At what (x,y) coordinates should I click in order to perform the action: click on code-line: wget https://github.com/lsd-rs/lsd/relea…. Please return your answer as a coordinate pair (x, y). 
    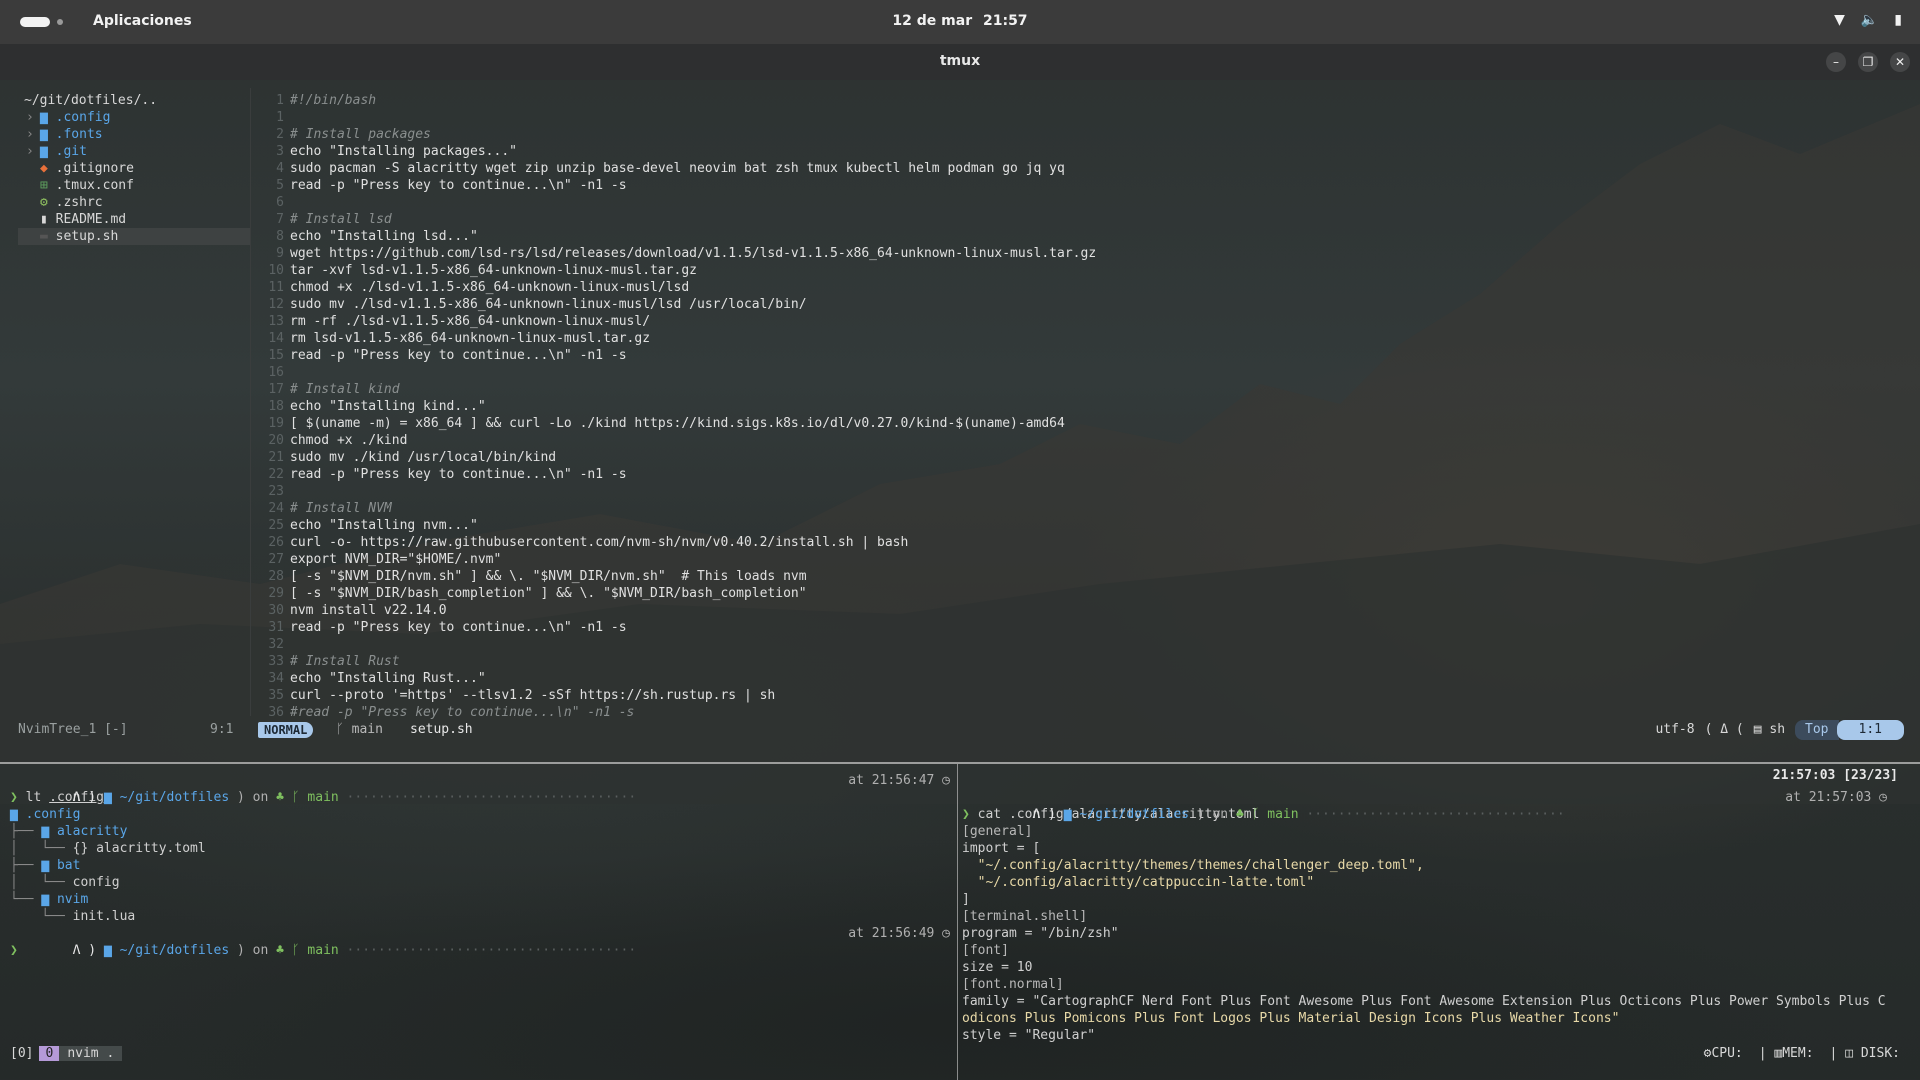
    Looking at the image, I should click on (1100, 253).